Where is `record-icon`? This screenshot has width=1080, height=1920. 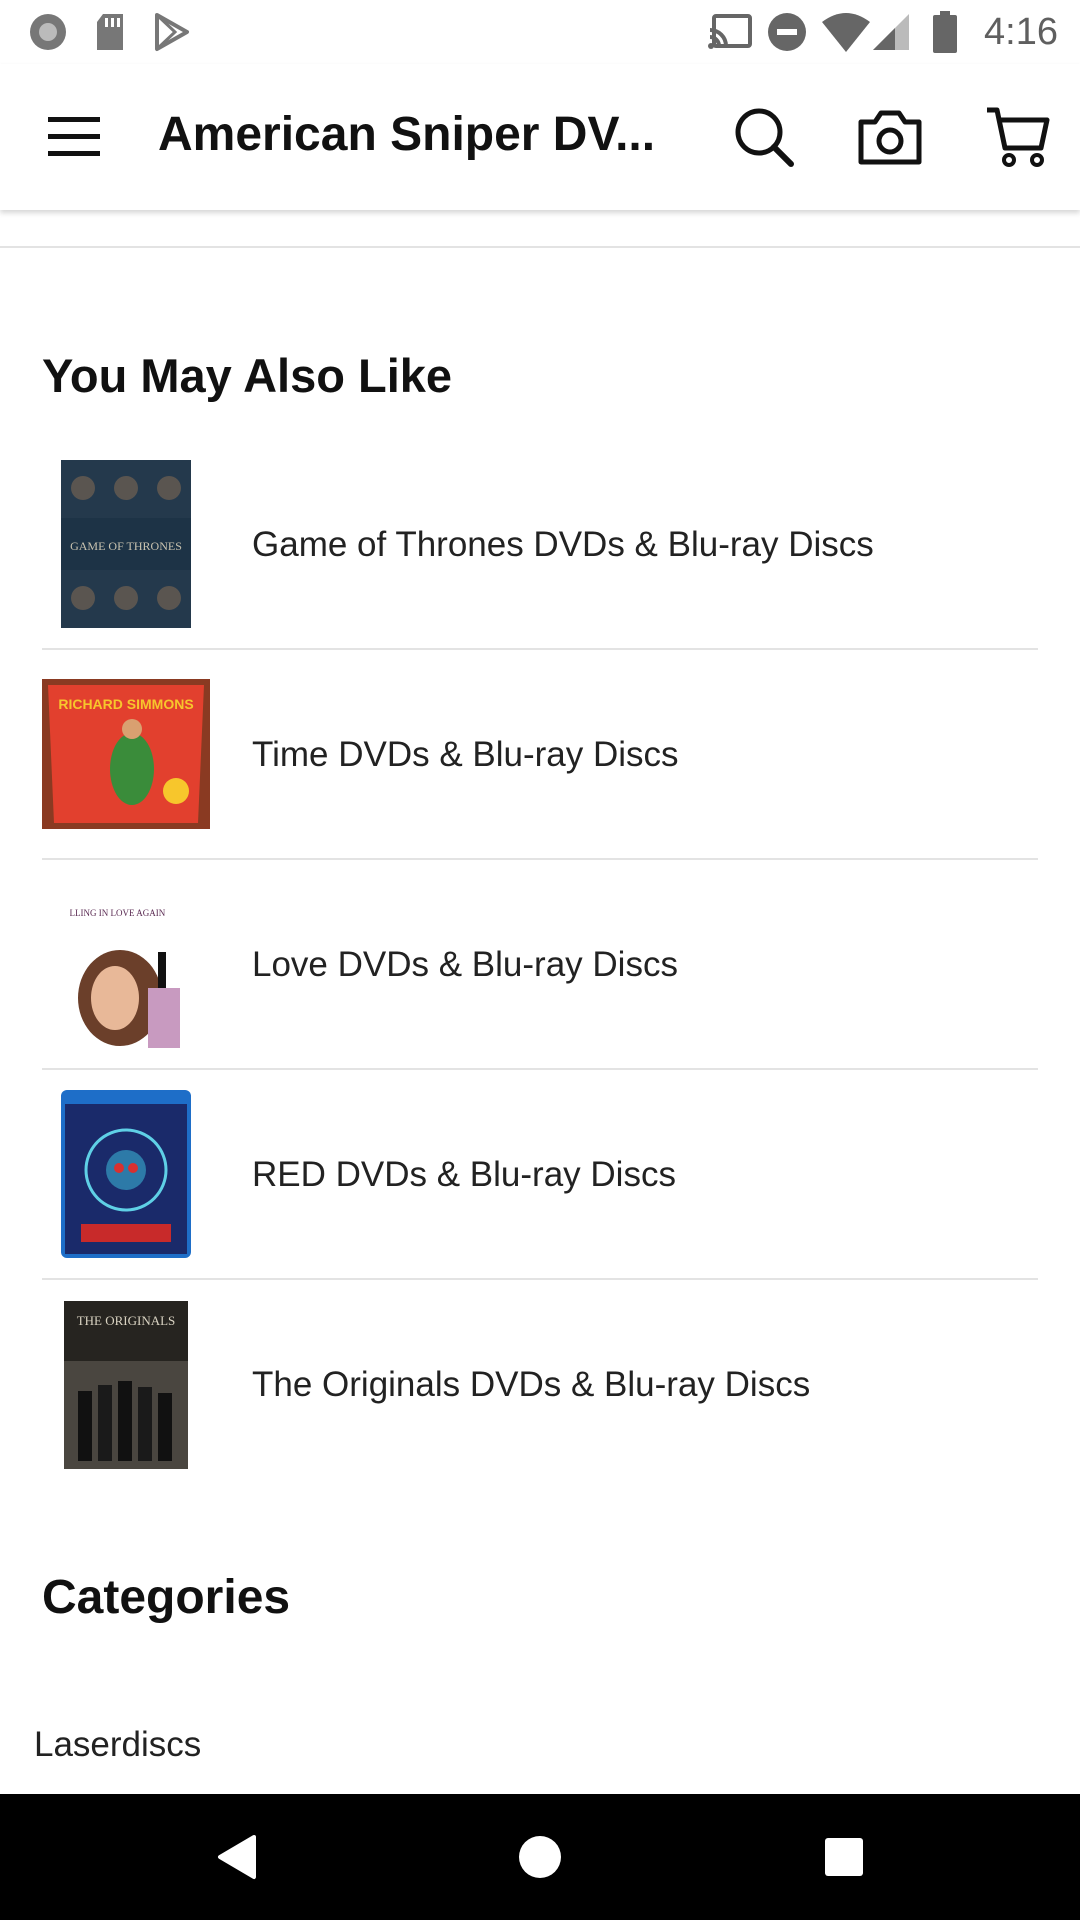
record-icon is located at coordinates (48, 32).